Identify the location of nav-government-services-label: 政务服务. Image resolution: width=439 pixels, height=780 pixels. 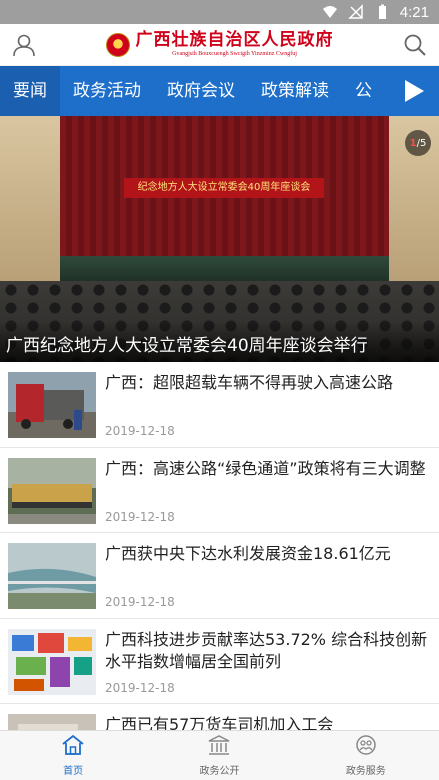
(365, 771).